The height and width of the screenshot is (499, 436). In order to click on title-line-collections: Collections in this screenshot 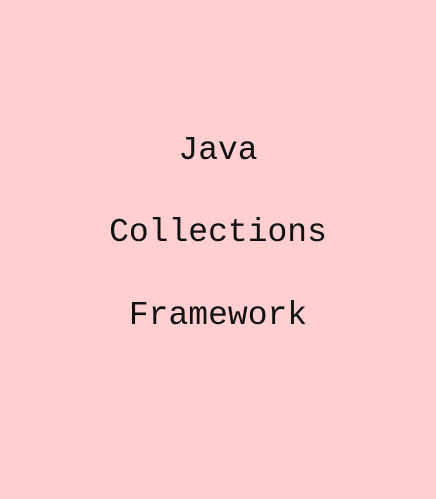, I will do `click(218, 232)`.